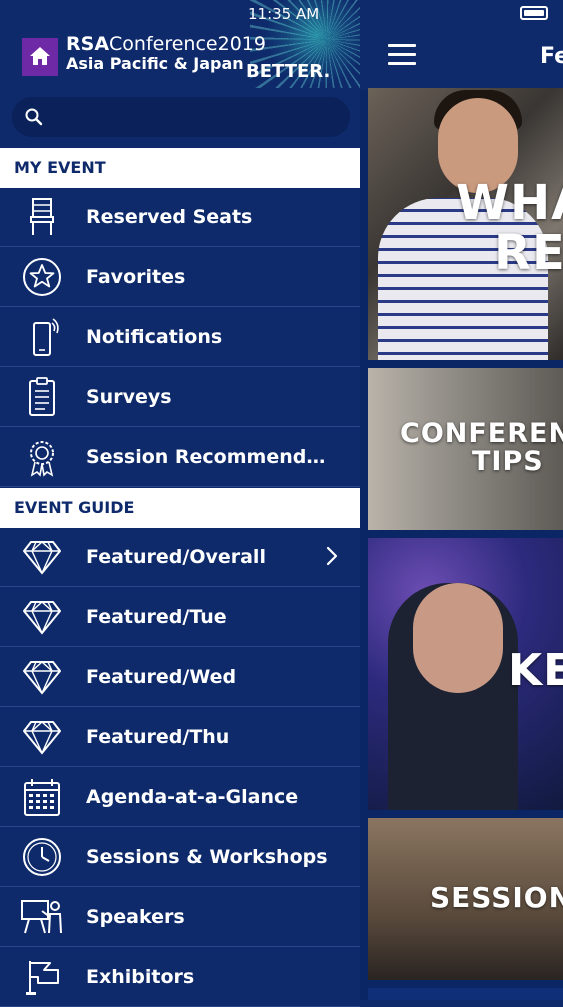  Describe the element at coordinates (42, 857) in the screenshot. I see `clock-icon` at that location.